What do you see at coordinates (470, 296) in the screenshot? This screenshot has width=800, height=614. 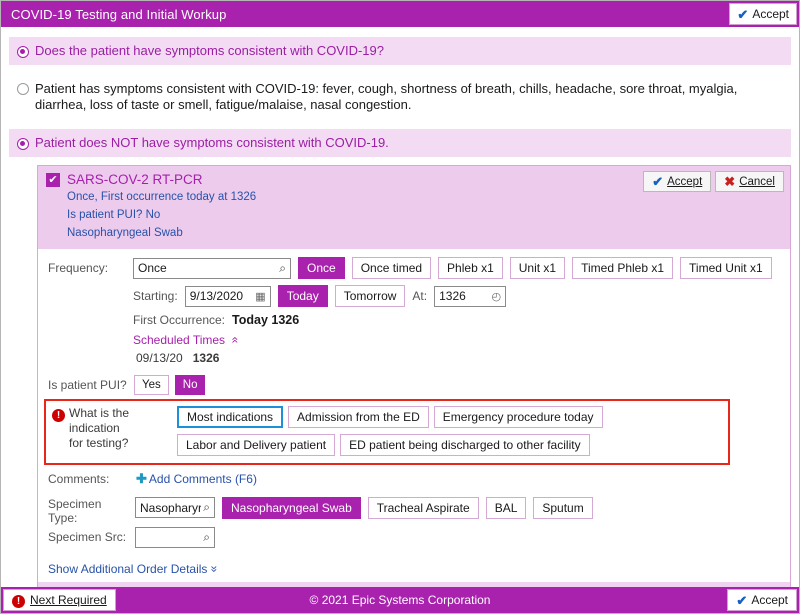 I see `at-time-input: 1326 ◴` at bounding box center [470, 296].